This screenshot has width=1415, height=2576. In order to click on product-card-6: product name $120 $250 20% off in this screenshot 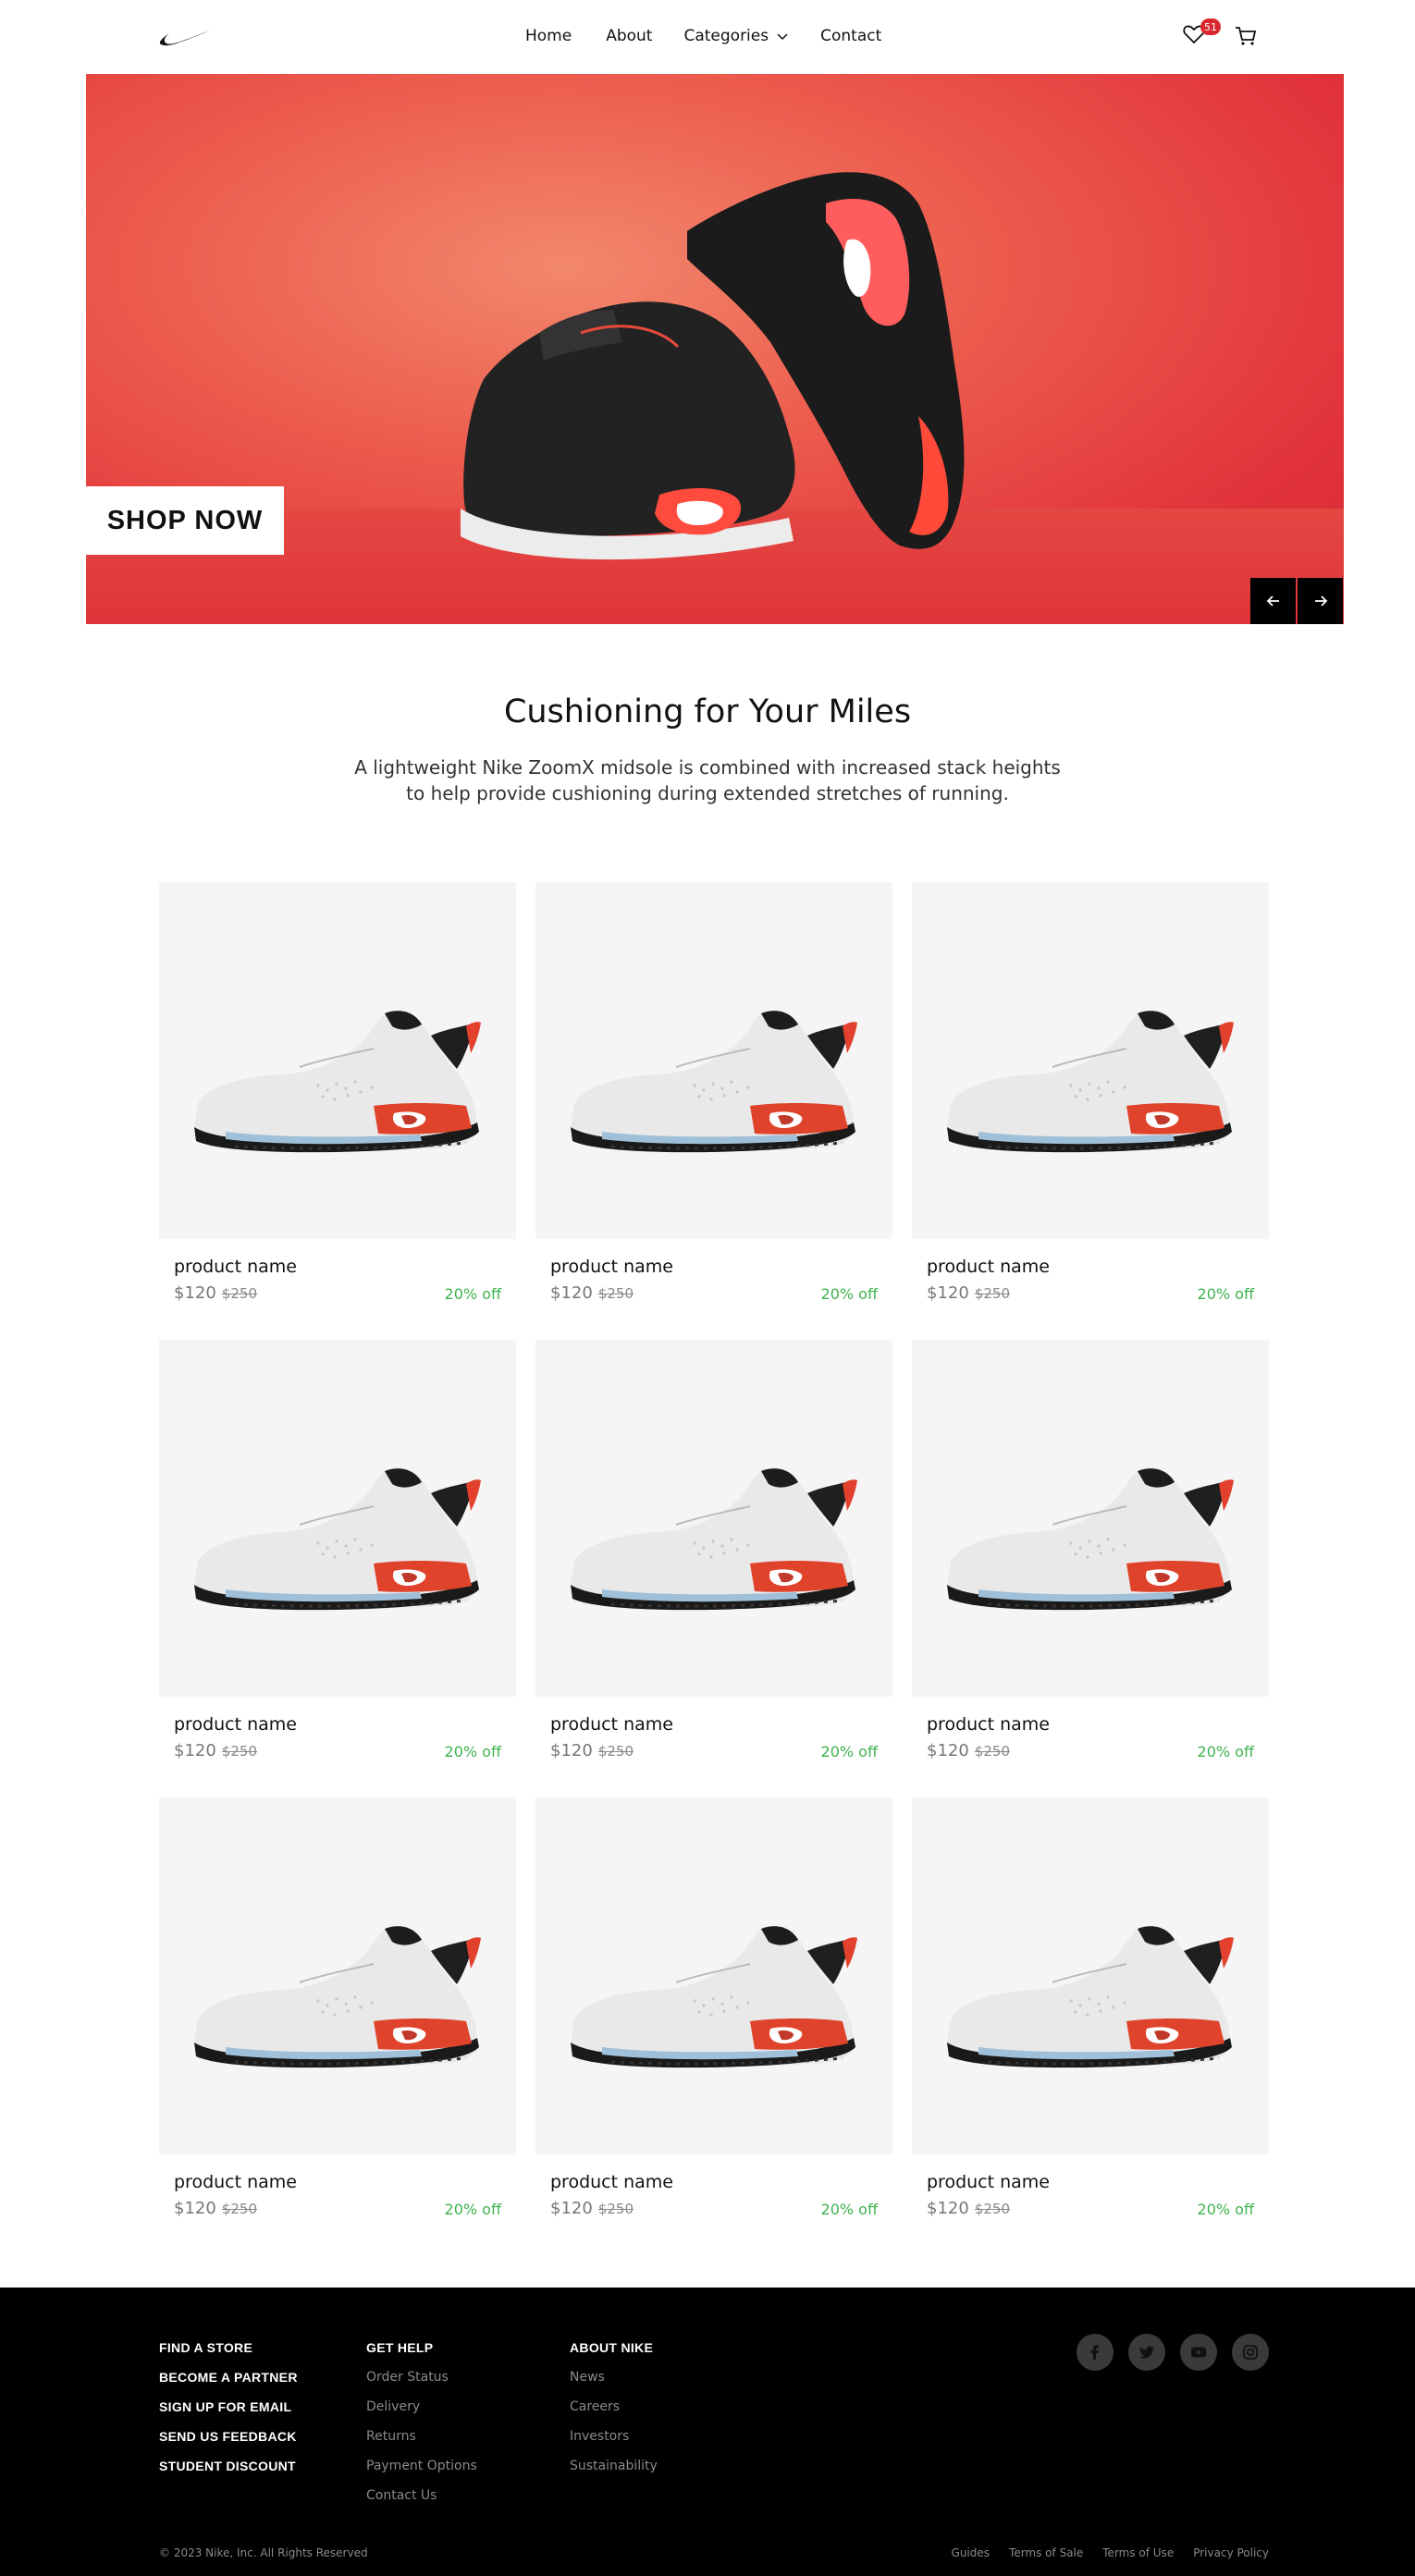, I will do `click(1090, 1550)`.